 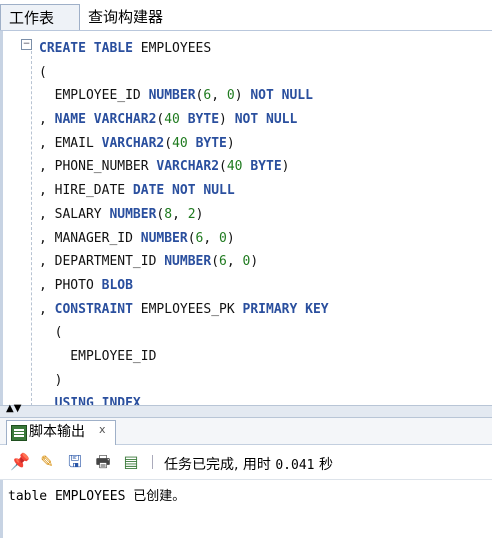 I want to click on code-line: EMPLOYEE_ID NUMBER(6, 0) NOT NULL, so click(x=184, y=96).